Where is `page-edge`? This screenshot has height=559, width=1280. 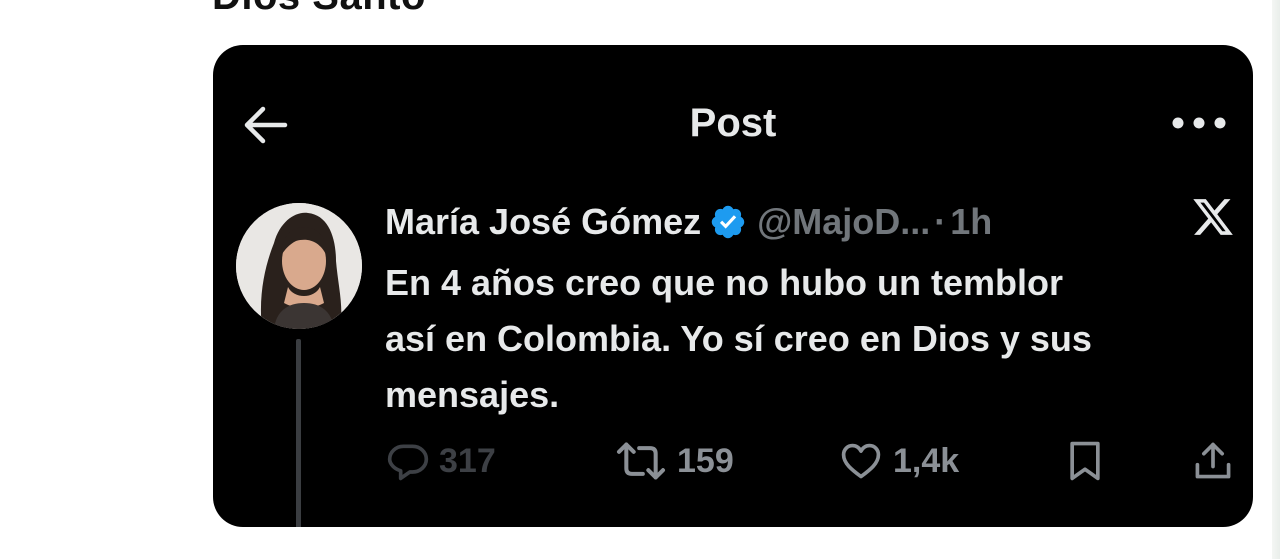 page-edge is located at coordinates (1276, 279).